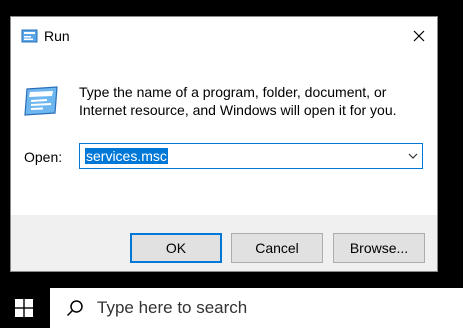 This screenshot has width=463, height=328. I want to click on start-button, so click(24, 308).